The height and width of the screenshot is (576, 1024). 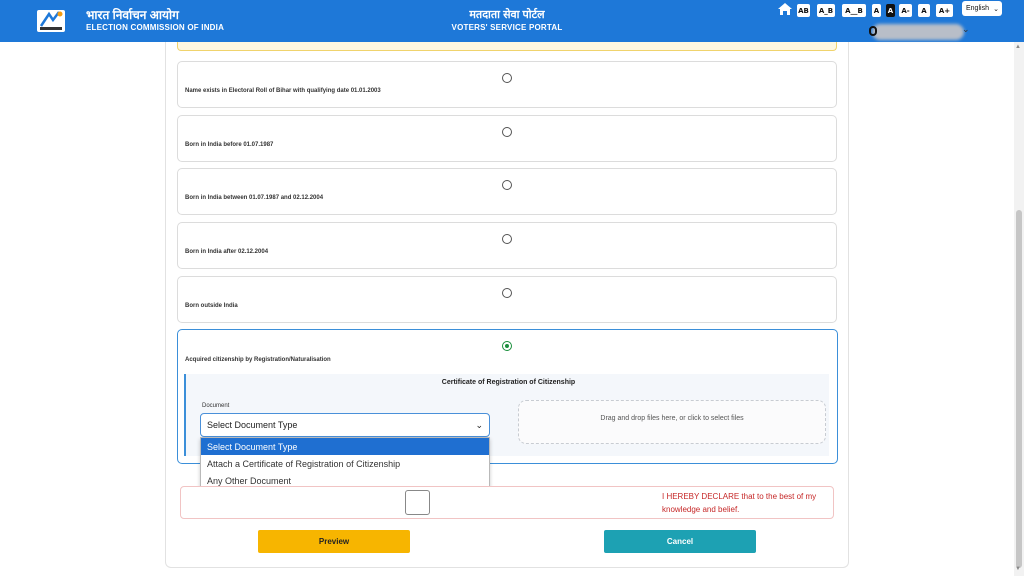 I want to click on toolbar-decrease-font-button: A-, so click(x=905, y=10).